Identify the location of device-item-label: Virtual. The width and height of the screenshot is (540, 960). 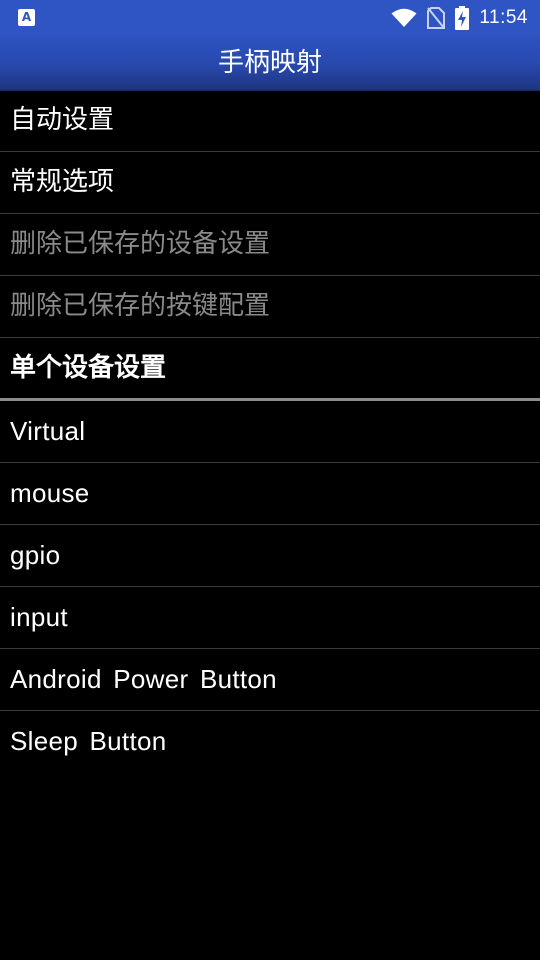
(48, 431).